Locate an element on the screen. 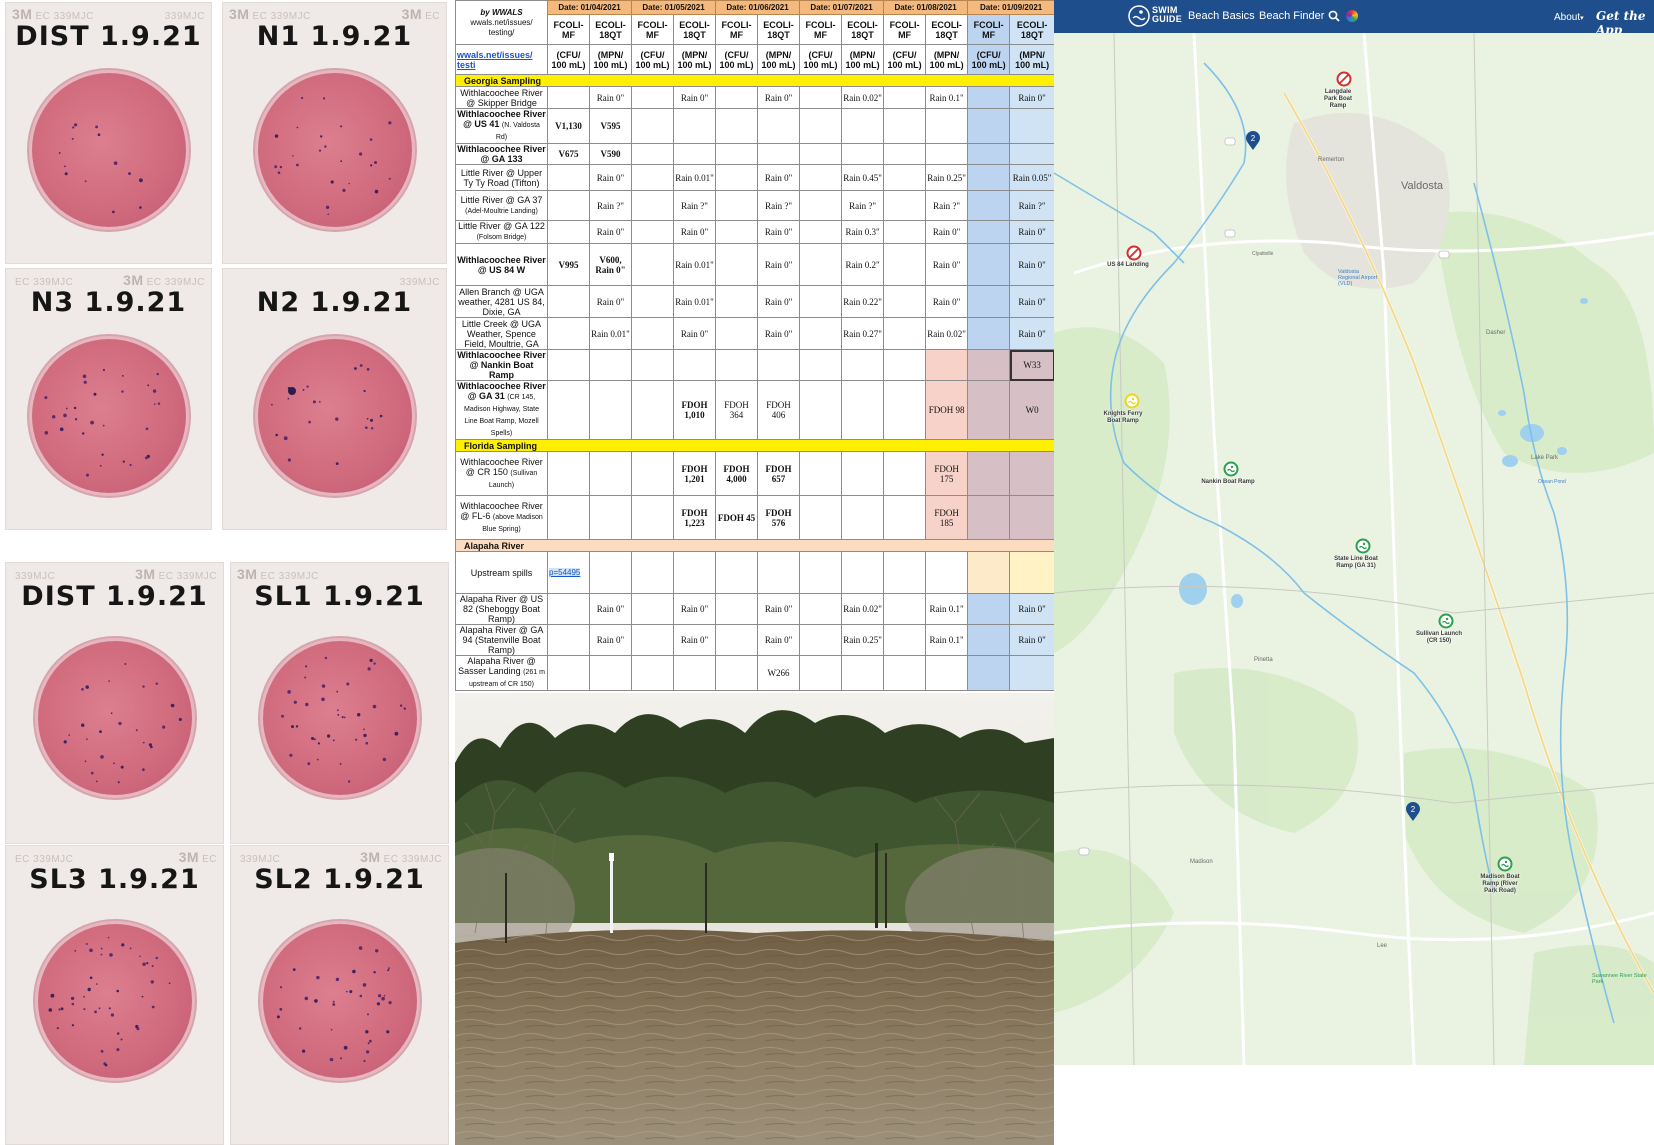 Image resolution: width=1654 pixels, height=1145 pixels. beach-marker-label: Nankin Boat Ramp is located at coordinates (1228, 482).